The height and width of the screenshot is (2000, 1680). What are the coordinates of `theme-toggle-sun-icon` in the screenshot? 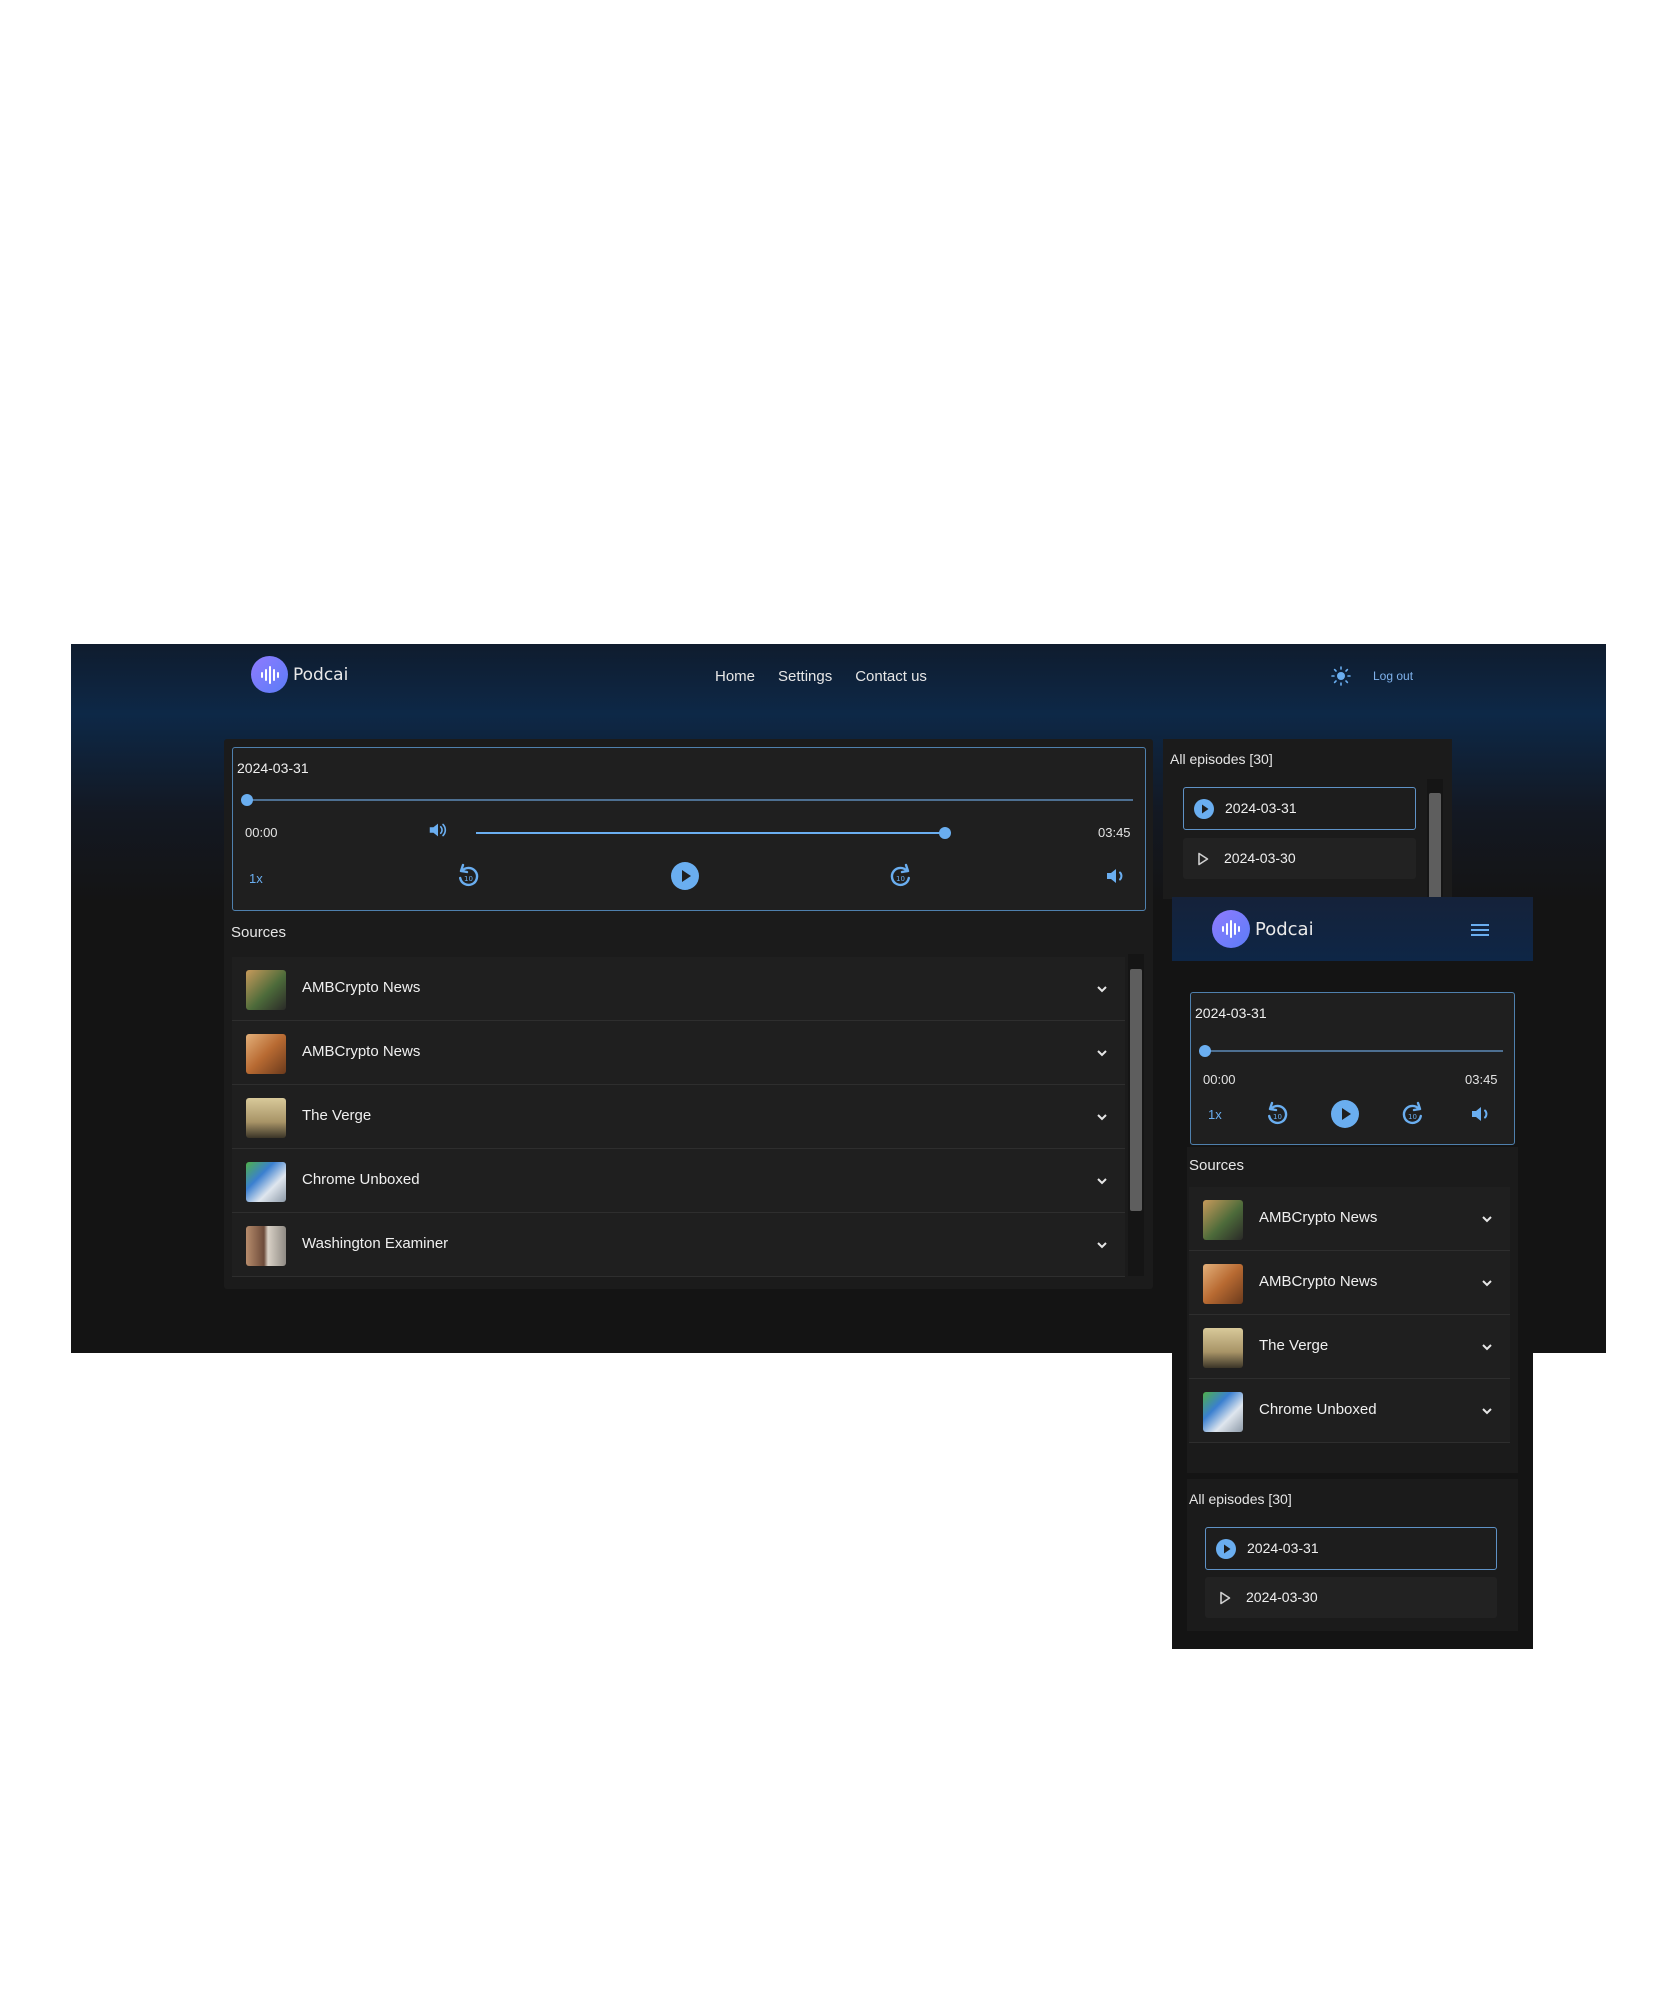 It's located at (1341, 676).